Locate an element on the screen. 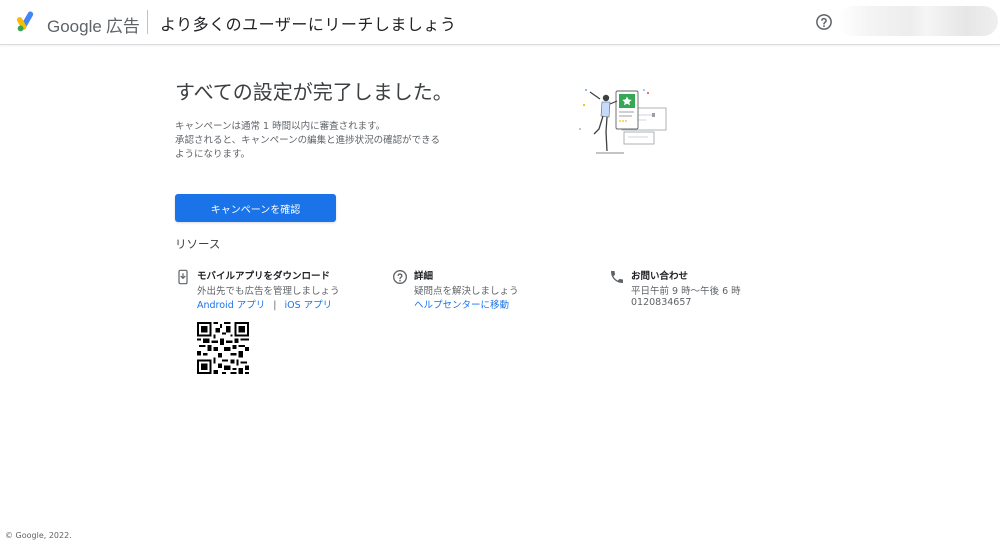 This screenshot has height=548, width=1000. brand-name: Google 広告 is located at coordinates (93, 24).